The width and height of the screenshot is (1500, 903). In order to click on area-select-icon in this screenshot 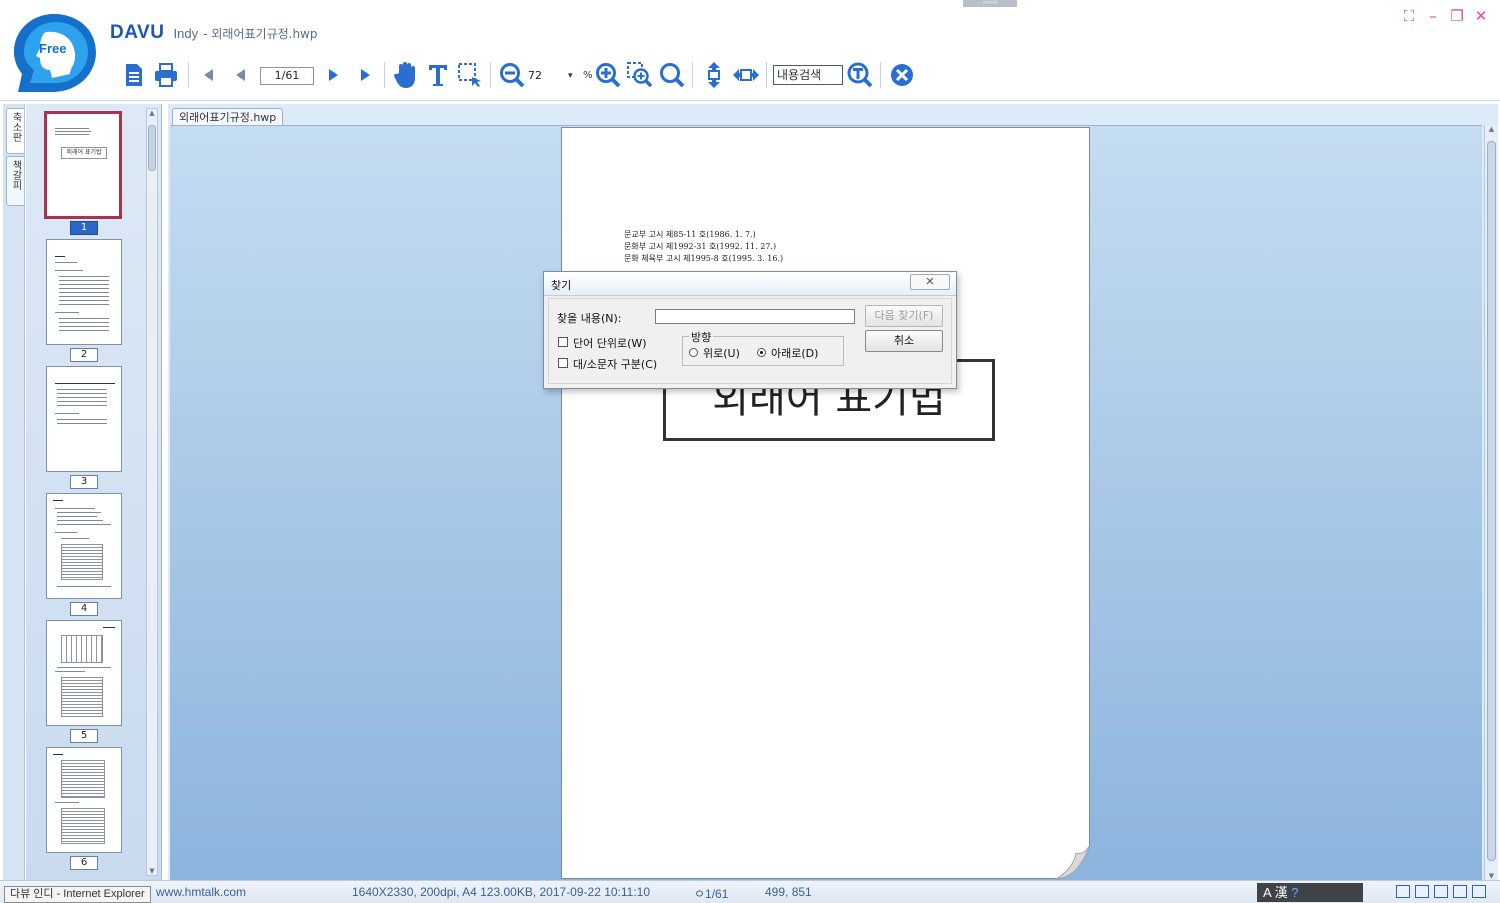, I will do `click(470, 75)`.